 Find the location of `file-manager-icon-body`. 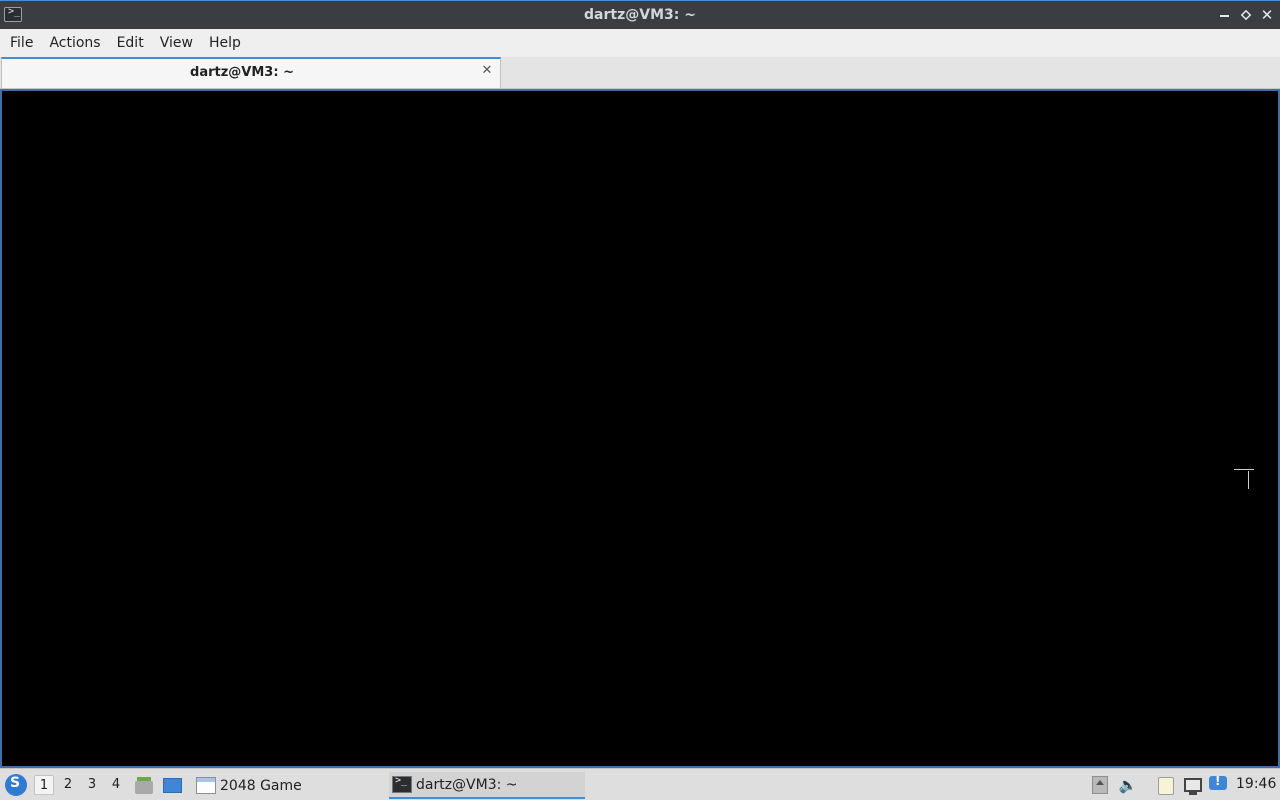

file-manager-icon-body is located at coordinates (144, 787).